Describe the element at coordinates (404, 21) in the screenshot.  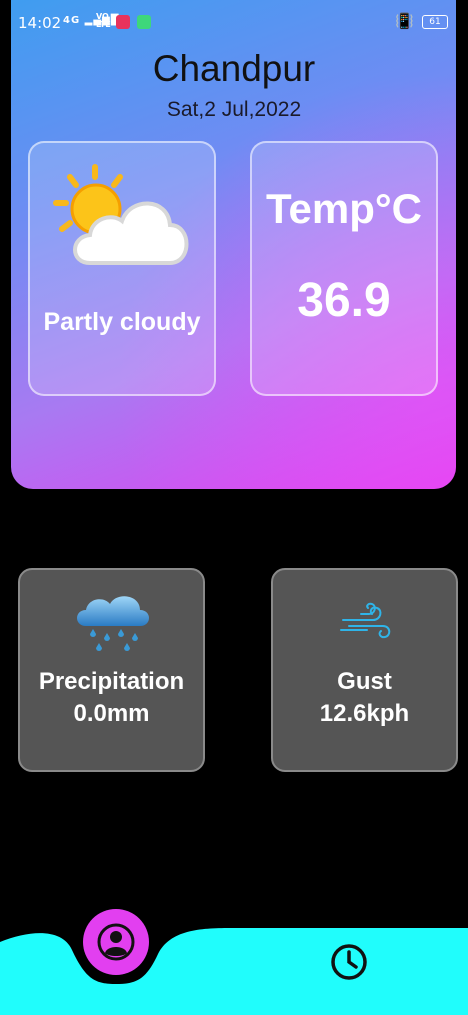
I see `vibrate-icon: 📳` at that location.